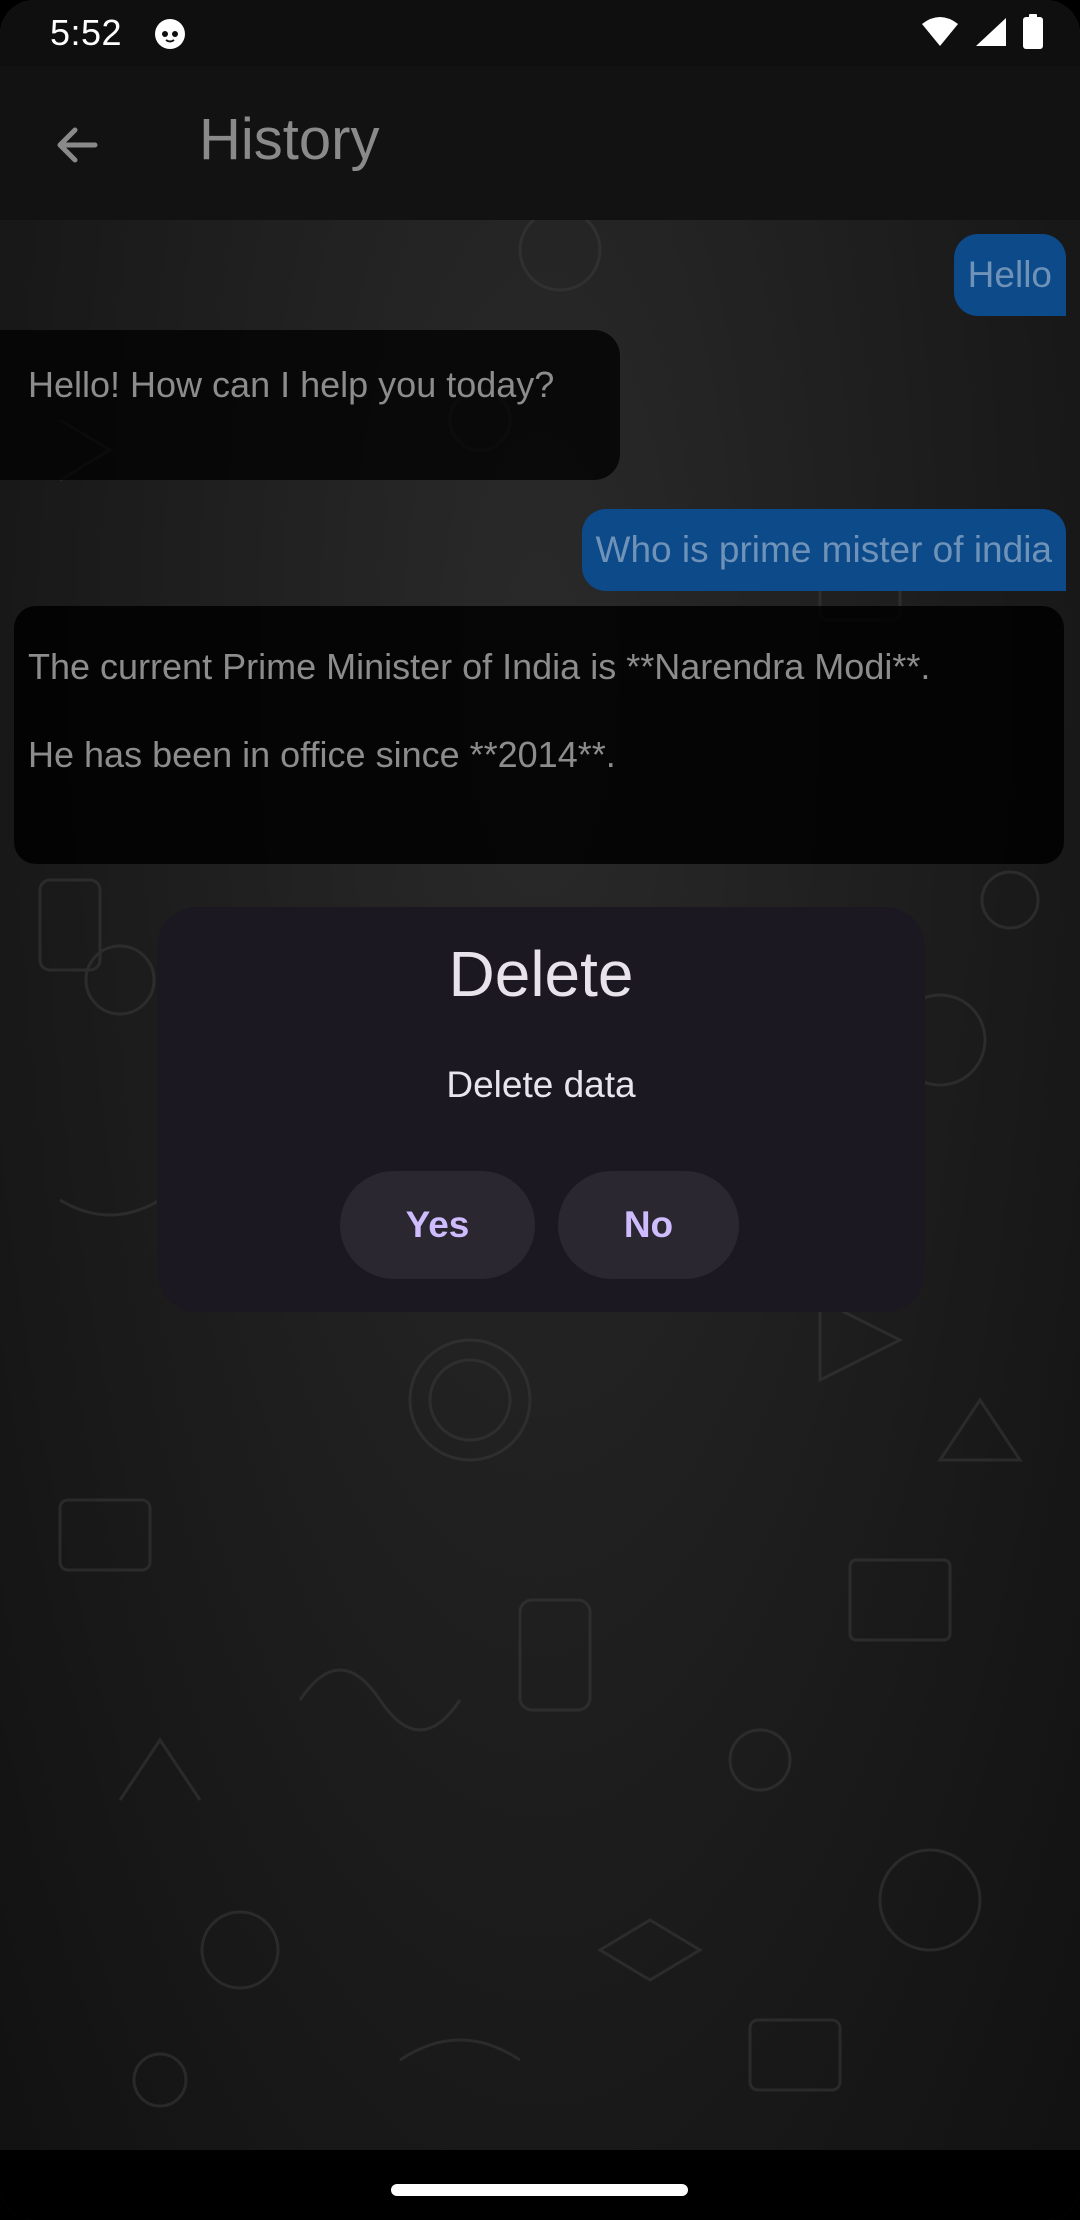  Describe the element at coordinates (539, 2190) in the screenshot. I see `home-indicator` at that location.